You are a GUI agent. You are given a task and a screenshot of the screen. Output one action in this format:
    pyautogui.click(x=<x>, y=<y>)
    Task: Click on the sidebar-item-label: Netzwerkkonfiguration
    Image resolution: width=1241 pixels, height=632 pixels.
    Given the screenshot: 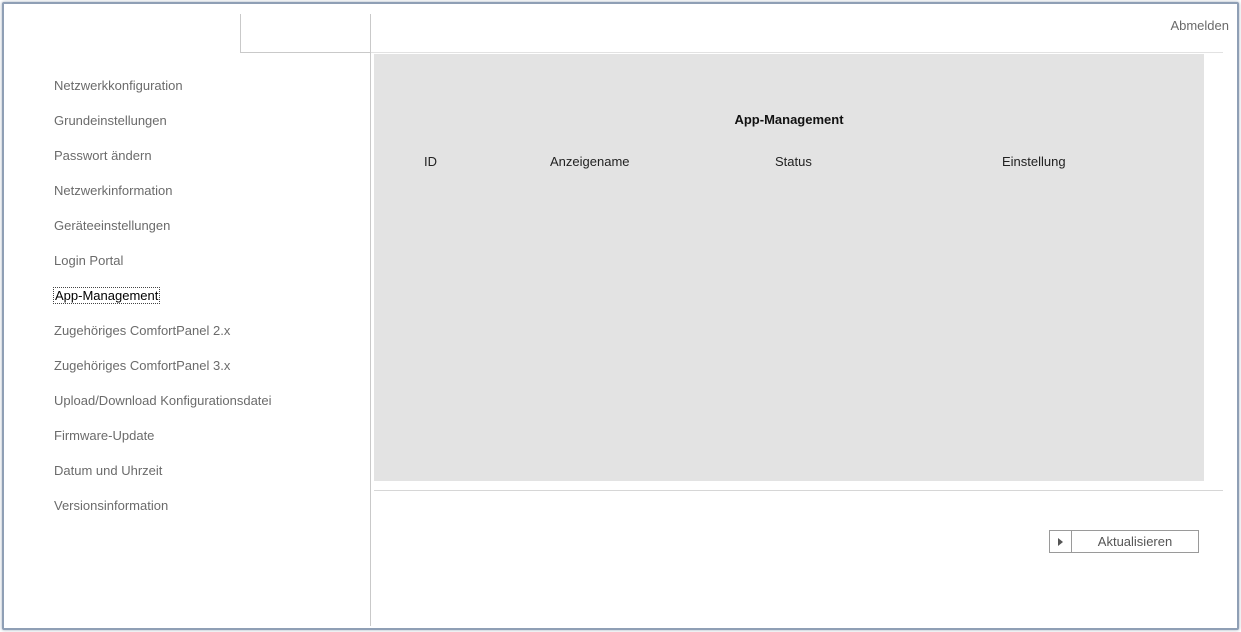 What is the action you would take?
    pyautogui.click(x=118, y=85)
    